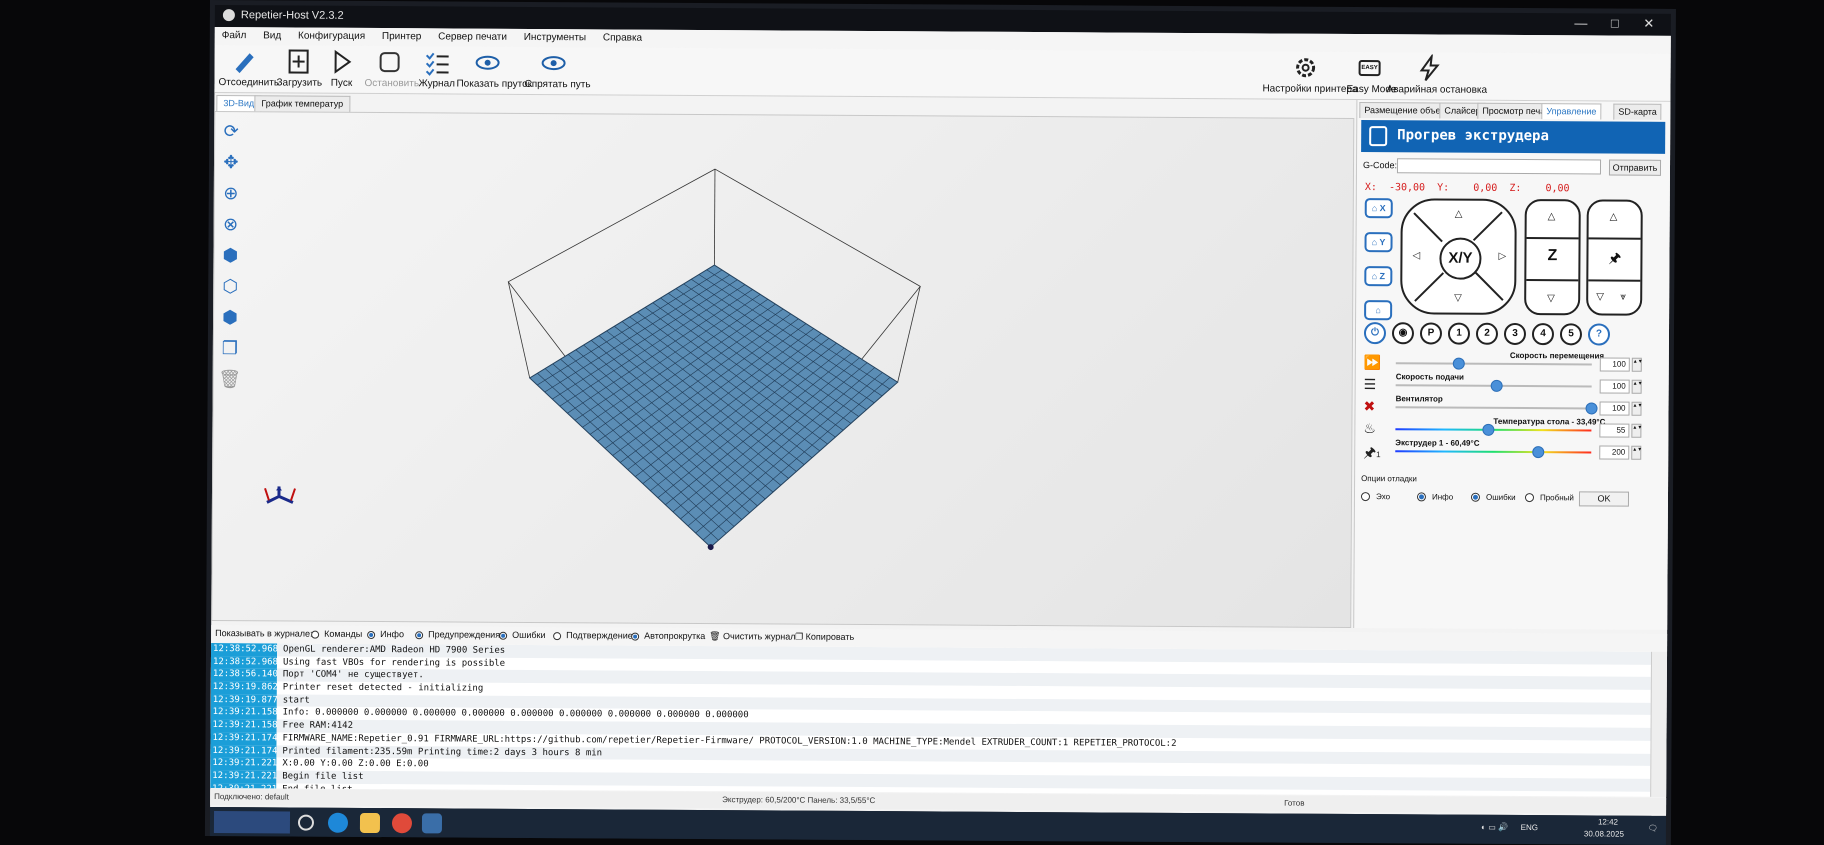 The image size is (1824, 845). I want to click on mode-button-4: 4, so click(1543, 334).